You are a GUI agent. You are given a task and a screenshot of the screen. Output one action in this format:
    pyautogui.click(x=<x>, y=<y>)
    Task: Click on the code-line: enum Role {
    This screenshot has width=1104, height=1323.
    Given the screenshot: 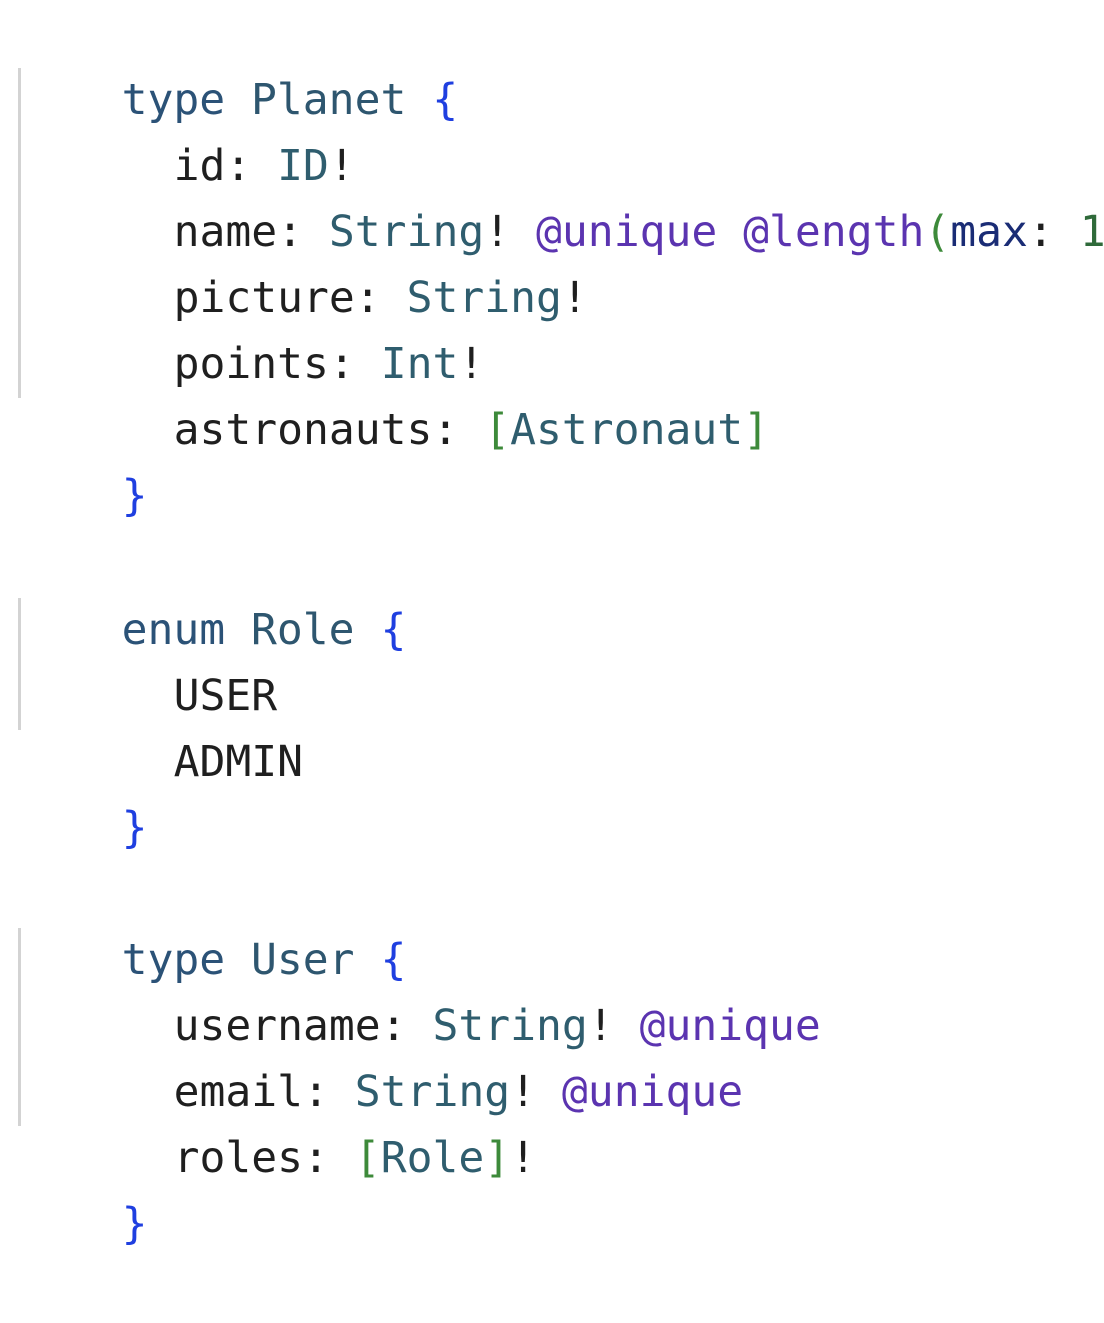 What is the action you would take?
    pyautogui.click(x=212, y=593)
    